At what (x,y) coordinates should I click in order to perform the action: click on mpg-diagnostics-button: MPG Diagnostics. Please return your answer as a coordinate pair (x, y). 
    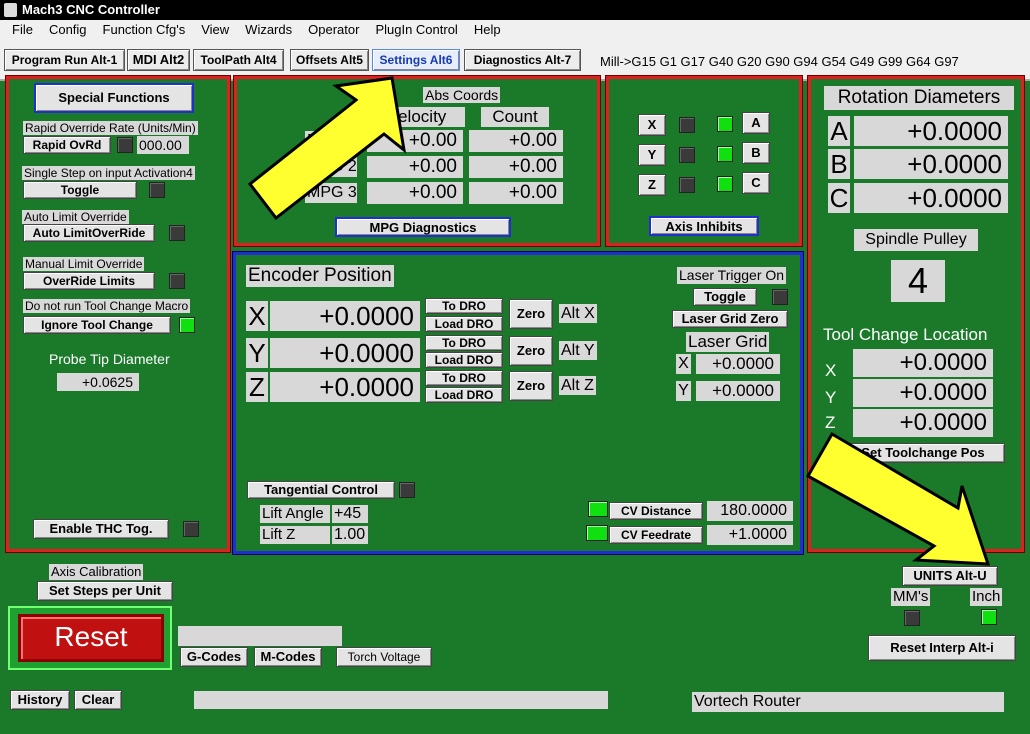
    Looking at the image, I should click on (423, 227).